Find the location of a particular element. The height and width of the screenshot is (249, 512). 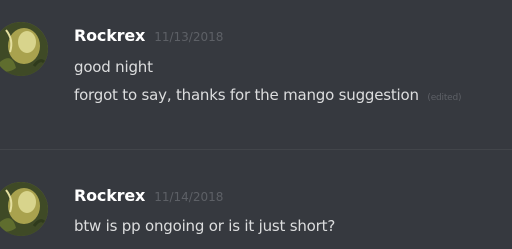

timestamp: 11/14/2018 is located at coordinates (188, 197).